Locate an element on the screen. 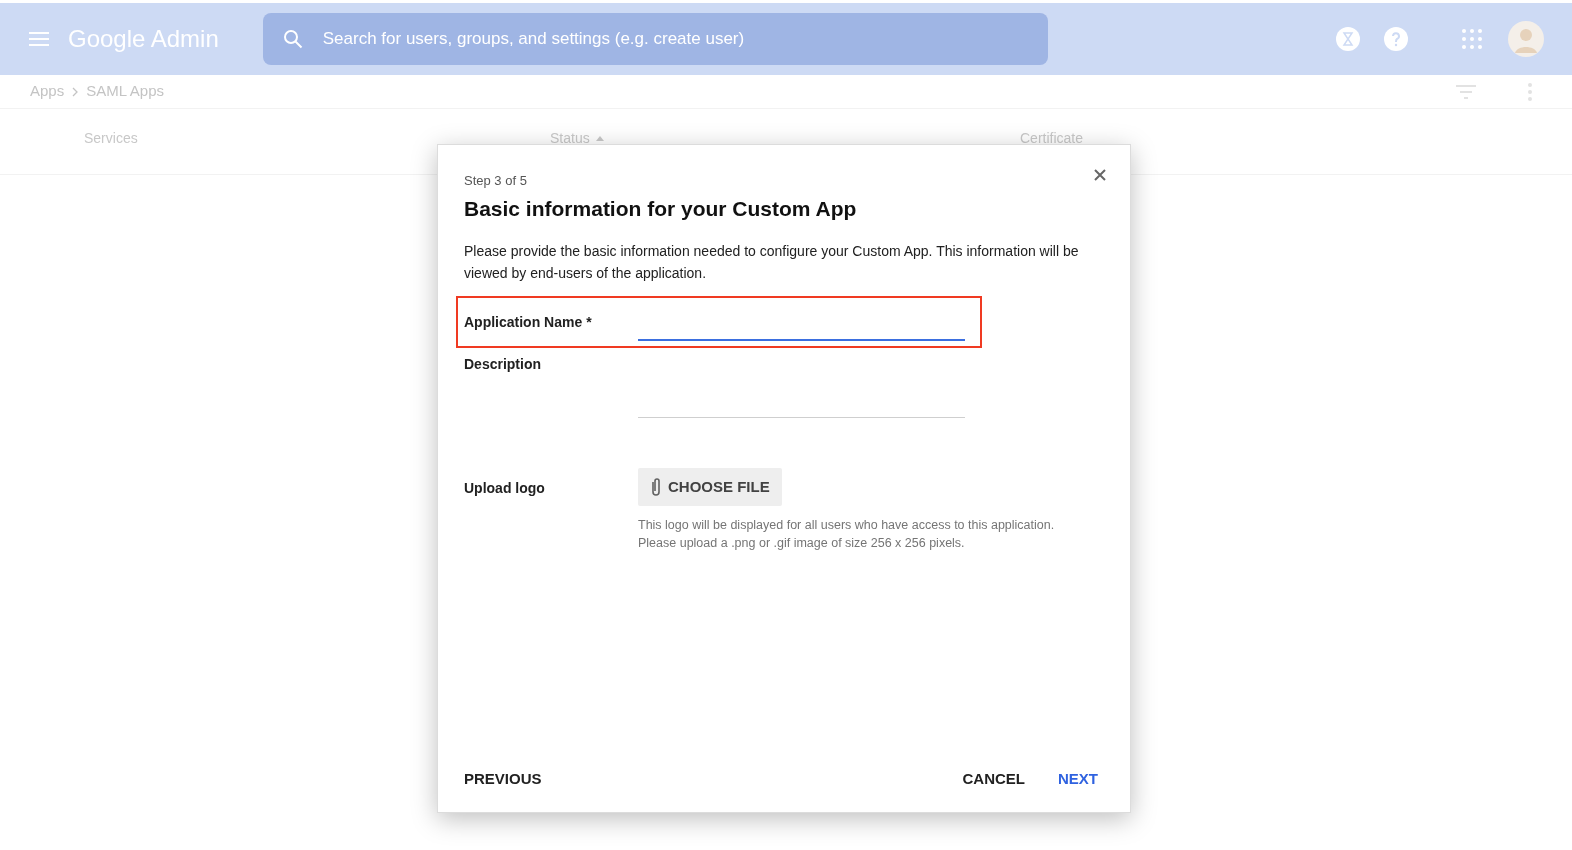  search-field: Search for users, groups, and settings (e.g. create user) is located at coordinates (655, 39).